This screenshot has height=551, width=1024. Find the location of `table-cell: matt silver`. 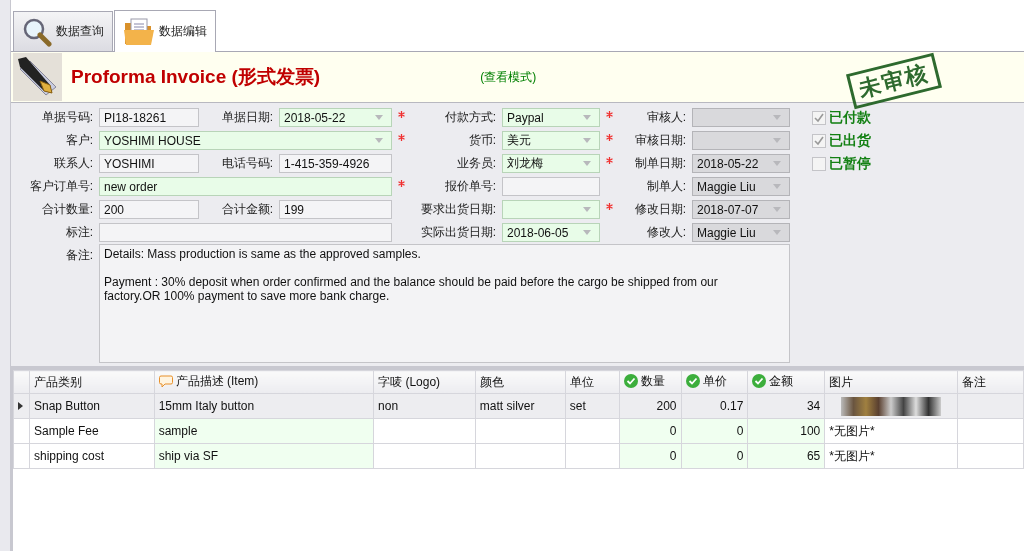

table-cell: matt silver is located at coordinates (520, 406).